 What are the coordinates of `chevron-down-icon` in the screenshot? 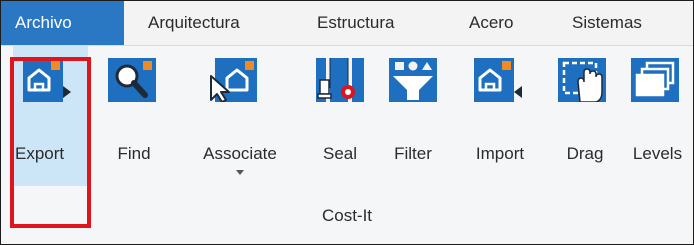 It's located at (240, 172).